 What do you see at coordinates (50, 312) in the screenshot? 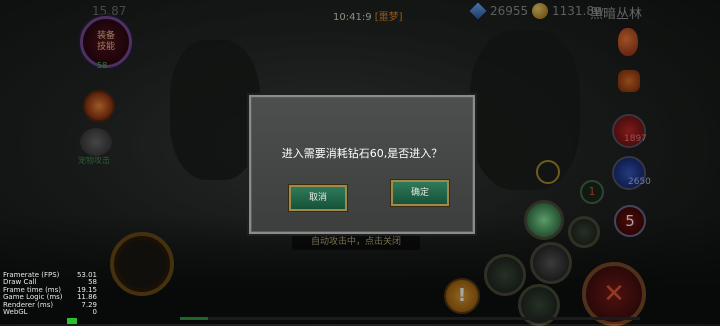
I see `stat-row: WebGL 0` at bounding box center [50, 312].